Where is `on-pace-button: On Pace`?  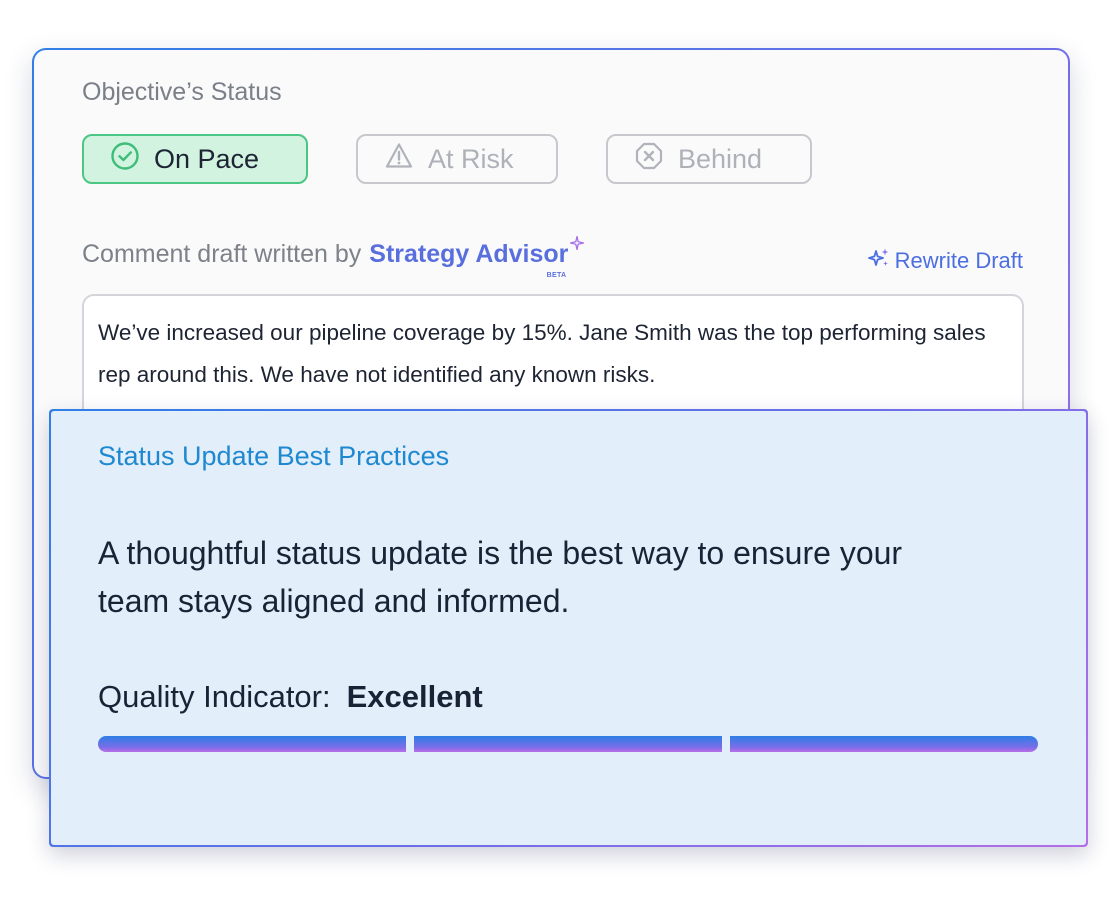
on-pace-button: On Pace is located at coordinates (195, 159).